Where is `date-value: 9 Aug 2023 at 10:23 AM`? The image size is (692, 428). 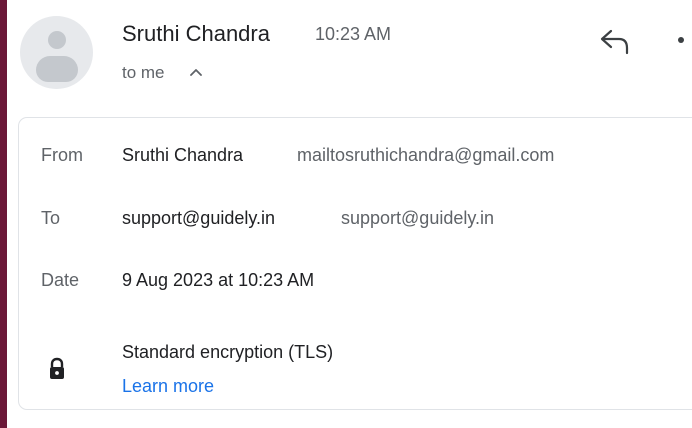
date-value: 9 Aug 2023 at 10:23 AM is located at coordinates (218, 280).